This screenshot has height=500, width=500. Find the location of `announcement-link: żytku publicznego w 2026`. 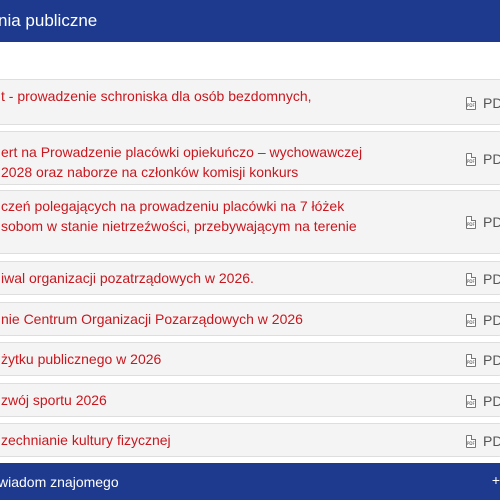

announcement-link: żytku publicznego w 2026 is located at coordinates (81, 359).